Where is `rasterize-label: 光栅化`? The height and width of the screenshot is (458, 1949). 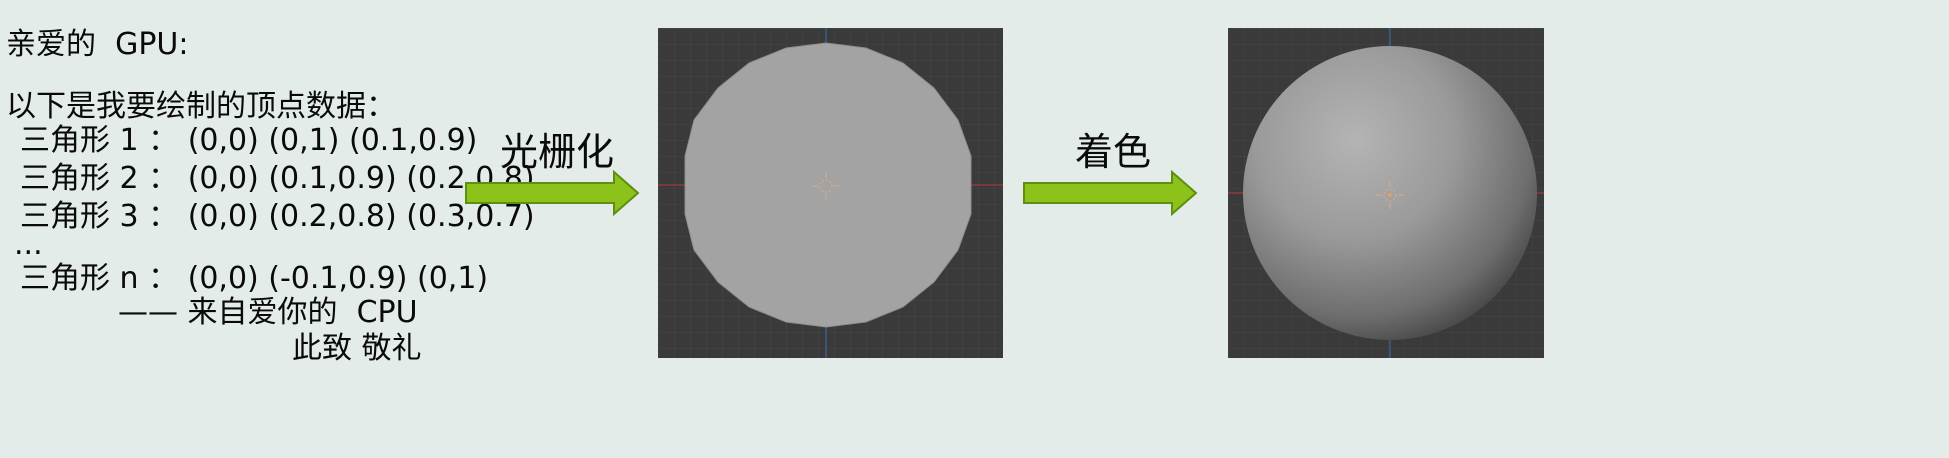 rasterize-label: 光栅化 is located at coordinates (557, 152).